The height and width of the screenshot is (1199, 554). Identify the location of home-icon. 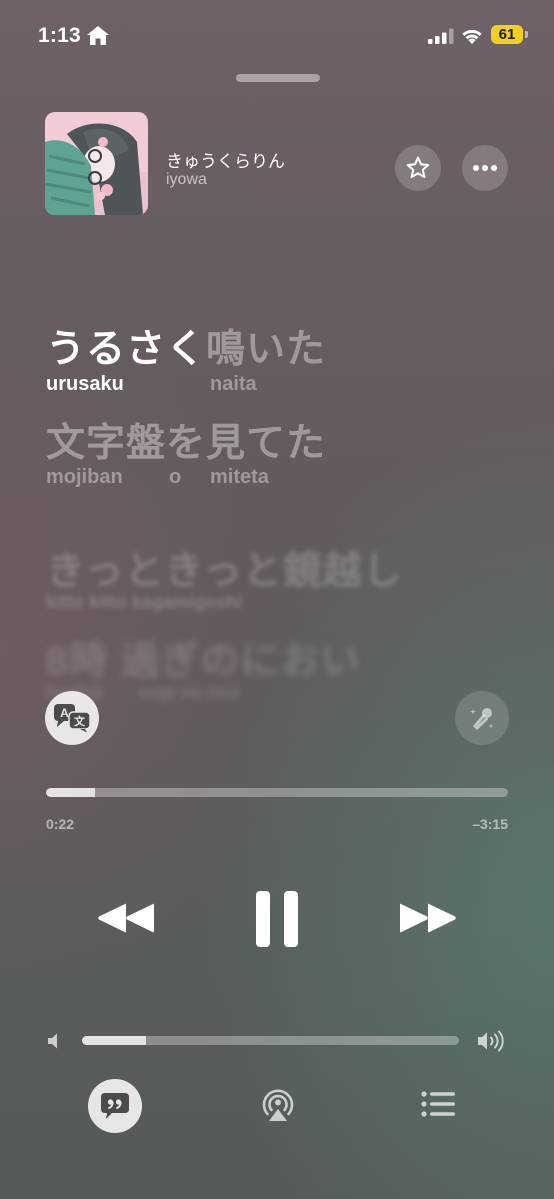
(98, 35).